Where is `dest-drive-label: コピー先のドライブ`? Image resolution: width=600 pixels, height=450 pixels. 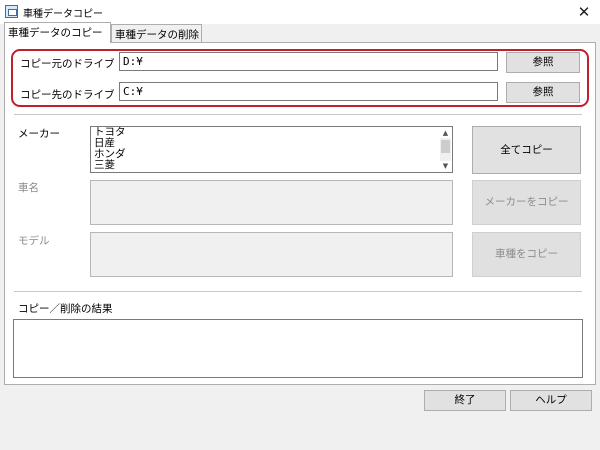 dest-drive-label: コピー先のドライブ is located at coordinates (67, 95).